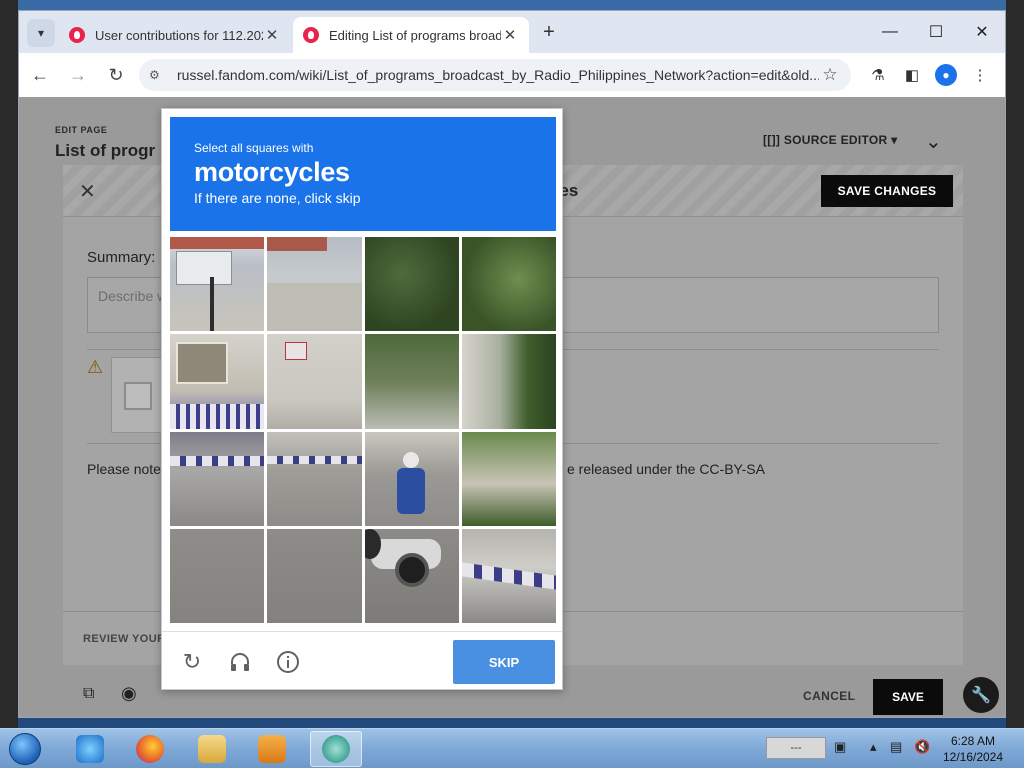 Image resolution: width=1024 pixels, height=768 pixels. What do you see at coordinates (159, 75) in the screenshot?
I see `site-info-icon: ⚙` at bounding box center [159, 75].